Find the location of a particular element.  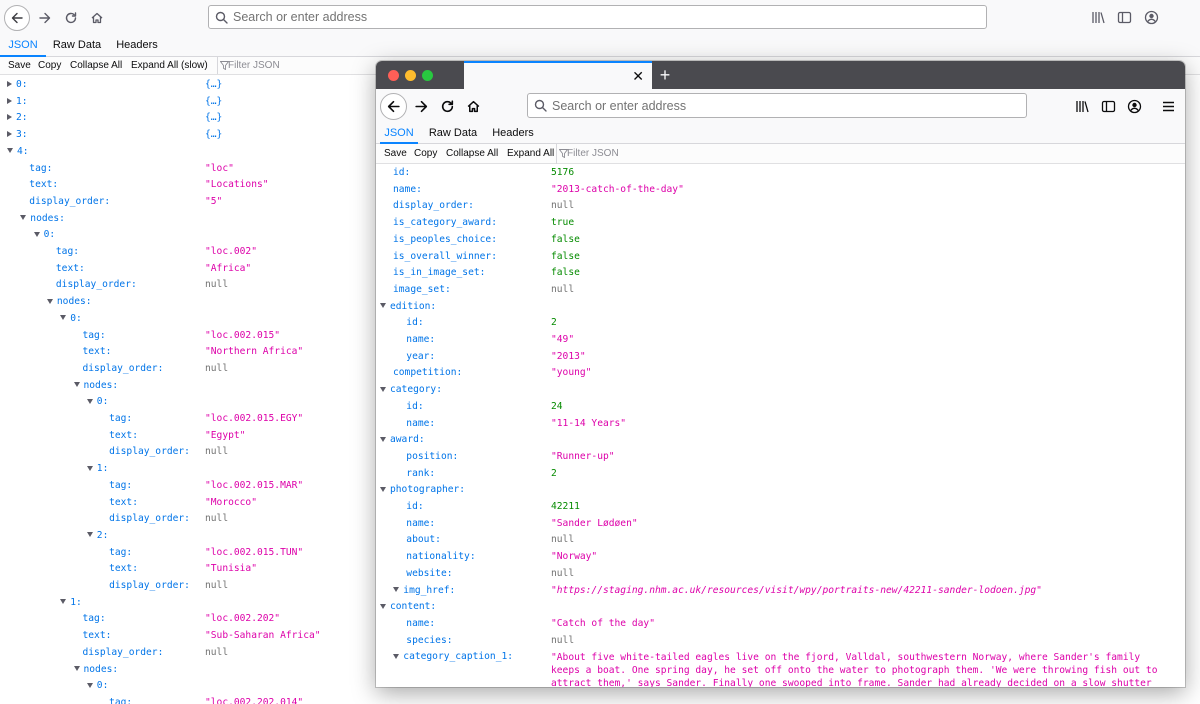

zoom-window-button is located at coordinates (427, 75).